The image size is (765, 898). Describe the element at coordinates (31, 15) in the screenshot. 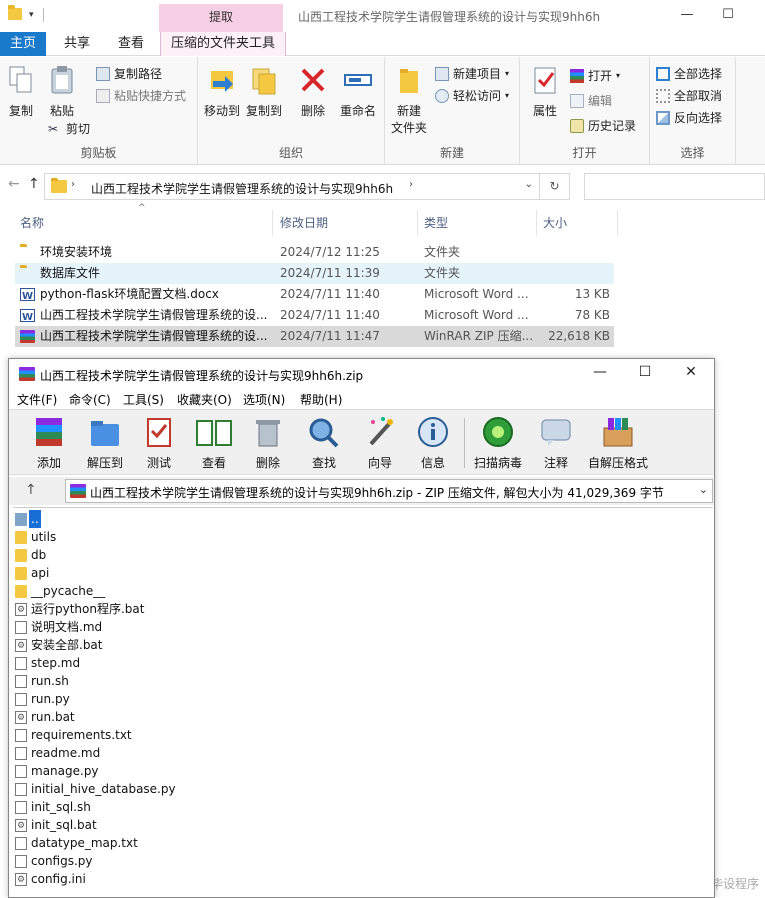

I see `quick-access-dropdown-icon: ▾` at that location.